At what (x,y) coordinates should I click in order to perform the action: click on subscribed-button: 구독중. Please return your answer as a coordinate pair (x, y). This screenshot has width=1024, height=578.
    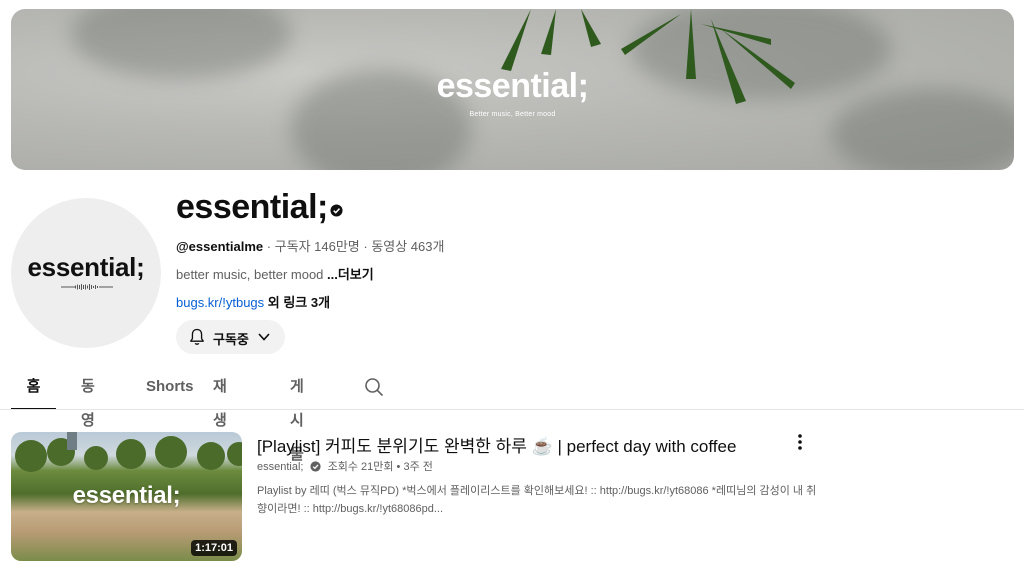
    Looking at the image, I should click on (230, 337).